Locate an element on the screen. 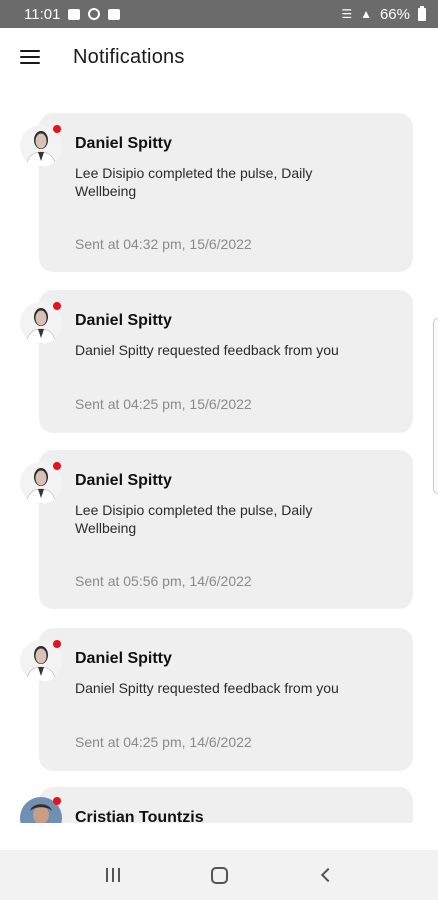 The width and height of the screenshot is (438, 900). battery-icon is located at coordinates (422, 13).